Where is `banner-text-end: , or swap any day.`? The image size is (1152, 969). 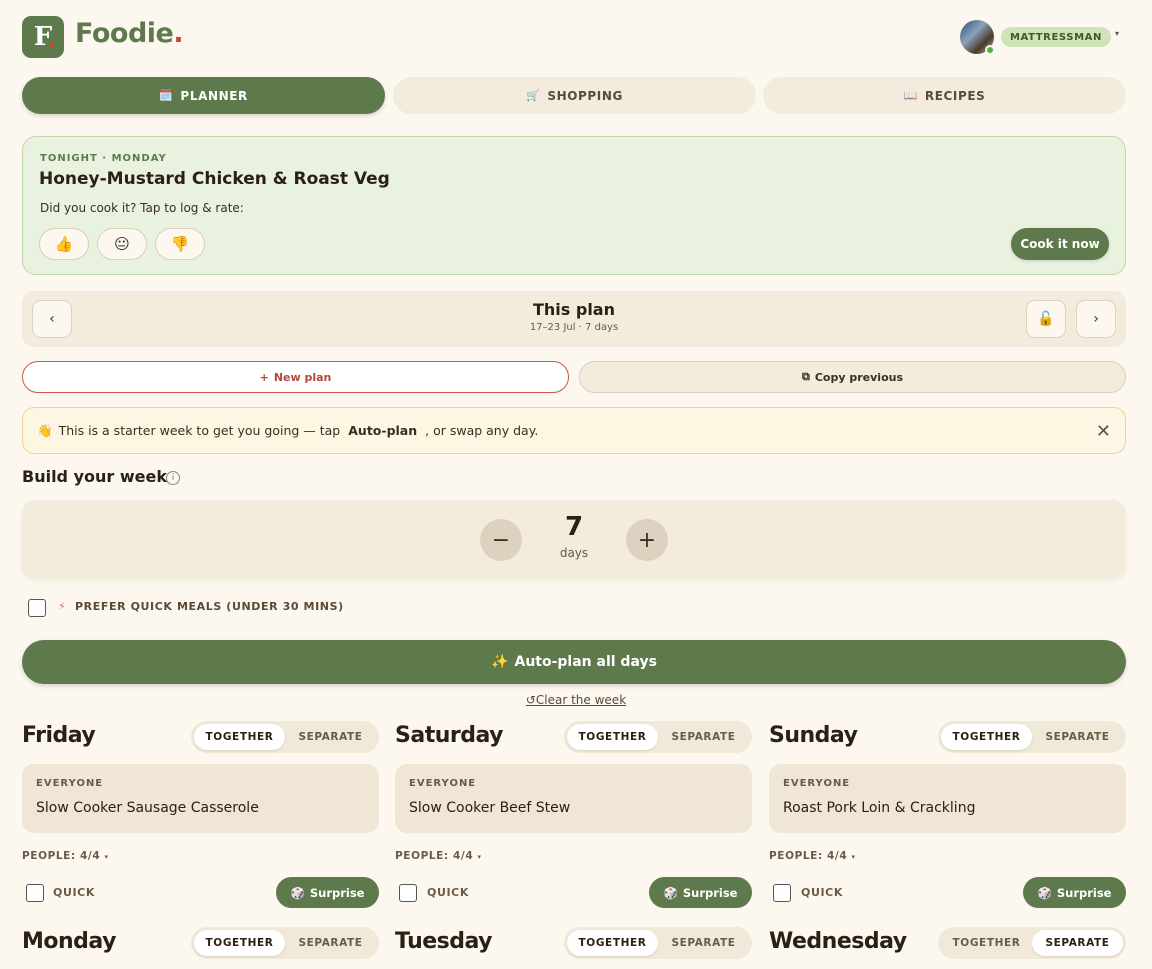 banner-text-end: , or swap any day. is located at coordinates (482, 430).